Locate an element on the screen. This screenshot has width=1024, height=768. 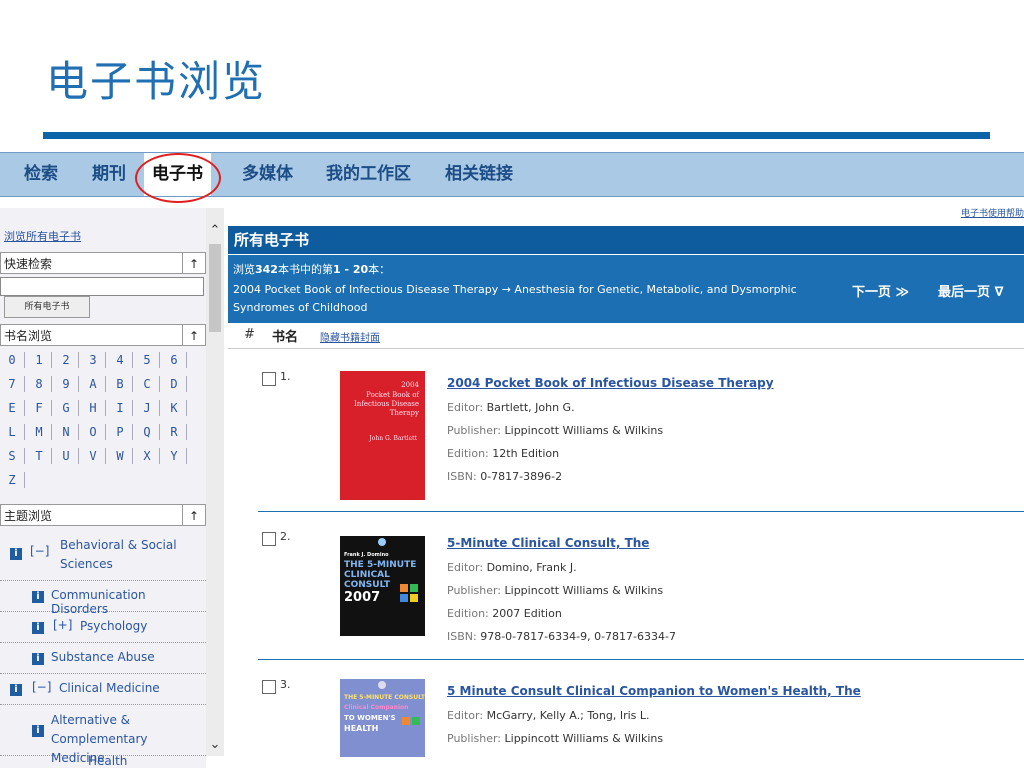
letter-index-item: X is located at coordinates (147, 456).